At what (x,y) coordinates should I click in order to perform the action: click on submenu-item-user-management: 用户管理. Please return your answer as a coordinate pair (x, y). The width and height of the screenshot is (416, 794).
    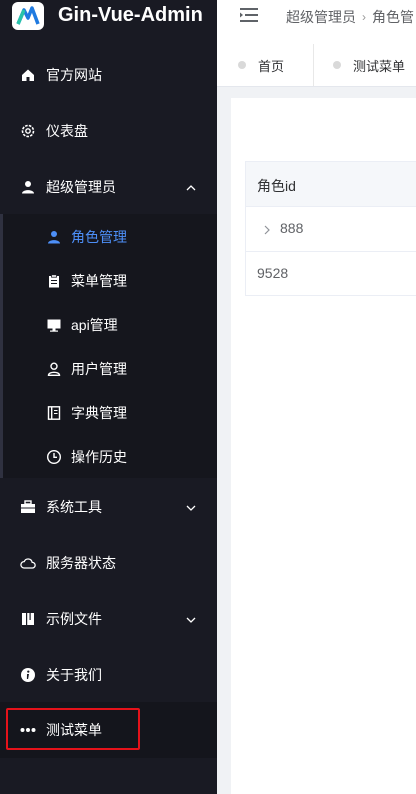
    Looking at the image, I should click on (108, 369).